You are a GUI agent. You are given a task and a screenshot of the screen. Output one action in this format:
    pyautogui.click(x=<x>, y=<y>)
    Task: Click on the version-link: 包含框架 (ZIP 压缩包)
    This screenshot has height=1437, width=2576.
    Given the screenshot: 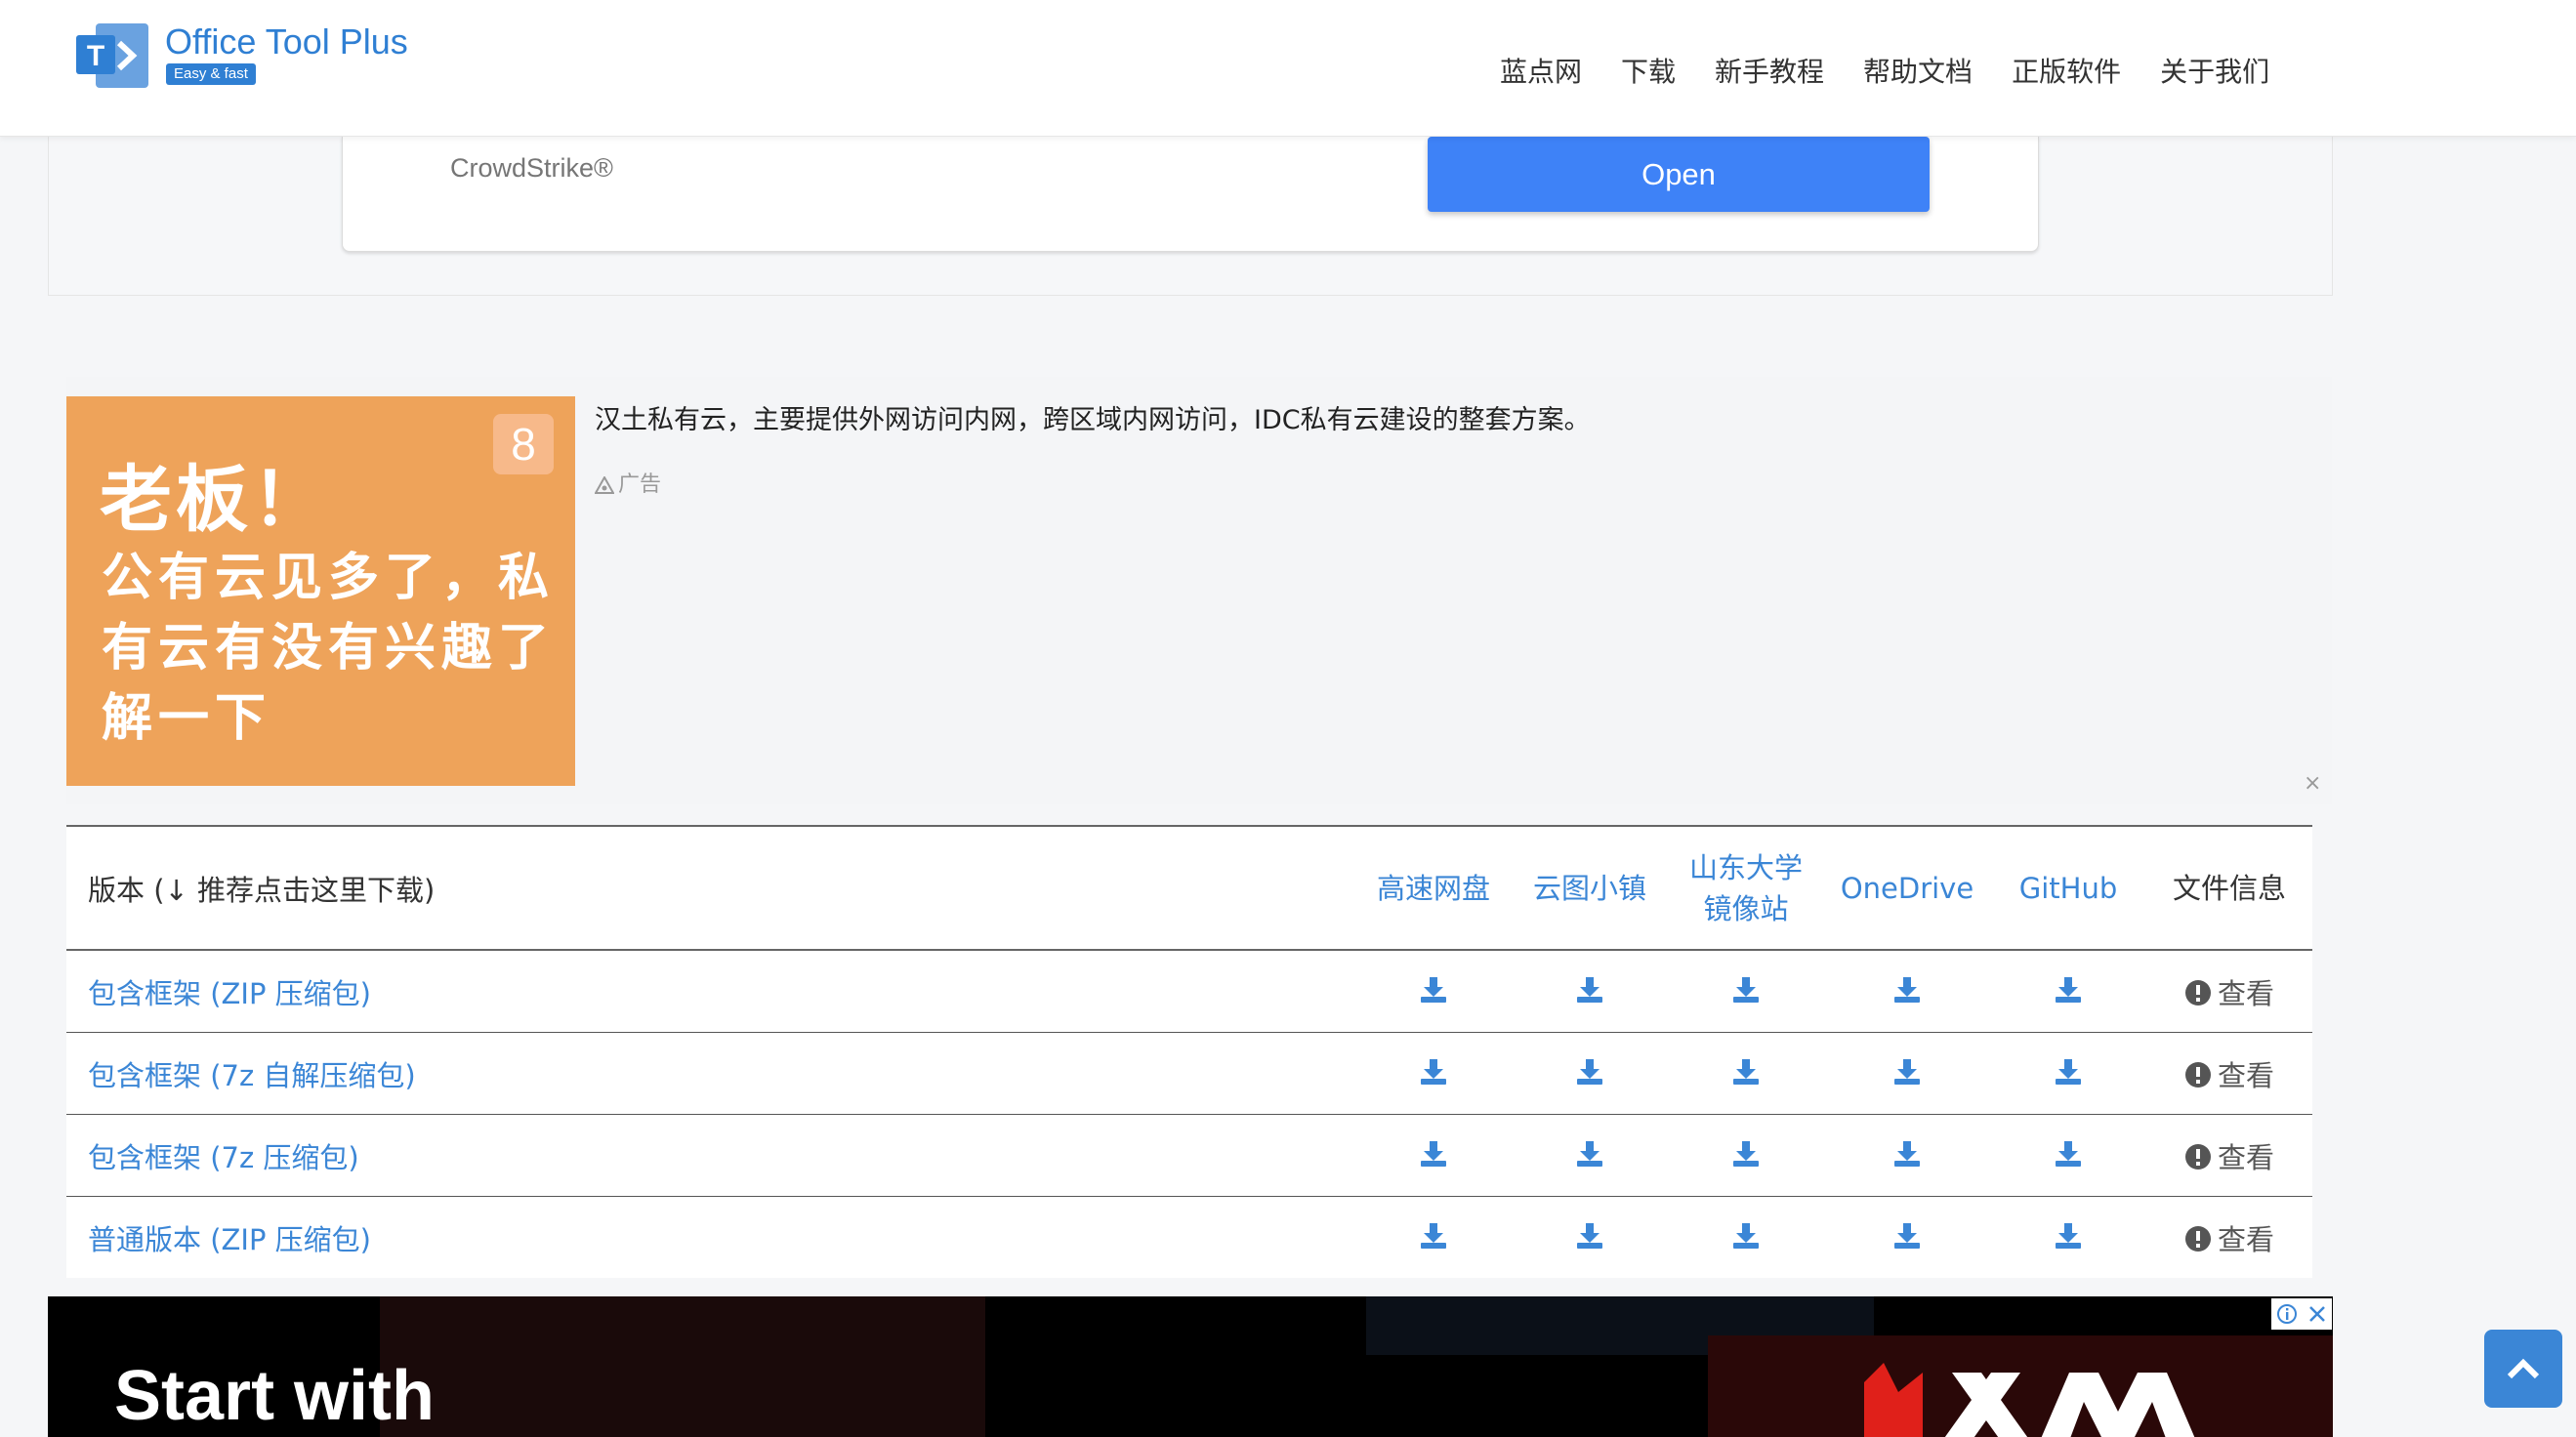 What is the action you would take?
    pyautogui.click(x=710, y=991)
    